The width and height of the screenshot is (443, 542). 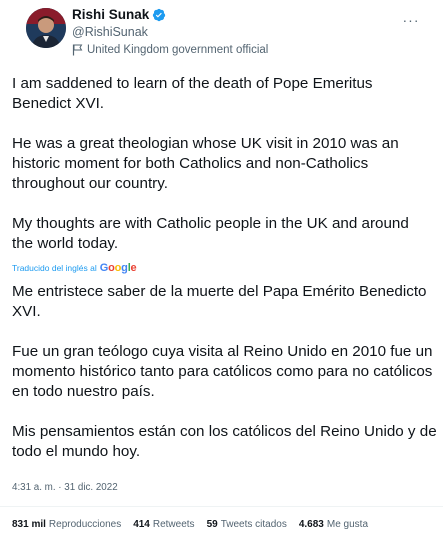 I want to click on flag-icon, so click(x=77, y=50).